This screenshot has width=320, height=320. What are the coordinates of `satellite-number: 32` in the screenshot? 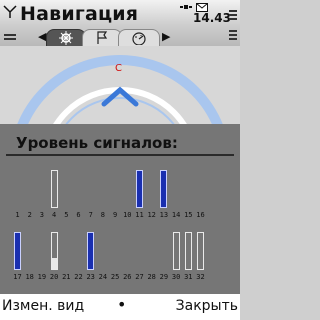 It's located at (200, 277).